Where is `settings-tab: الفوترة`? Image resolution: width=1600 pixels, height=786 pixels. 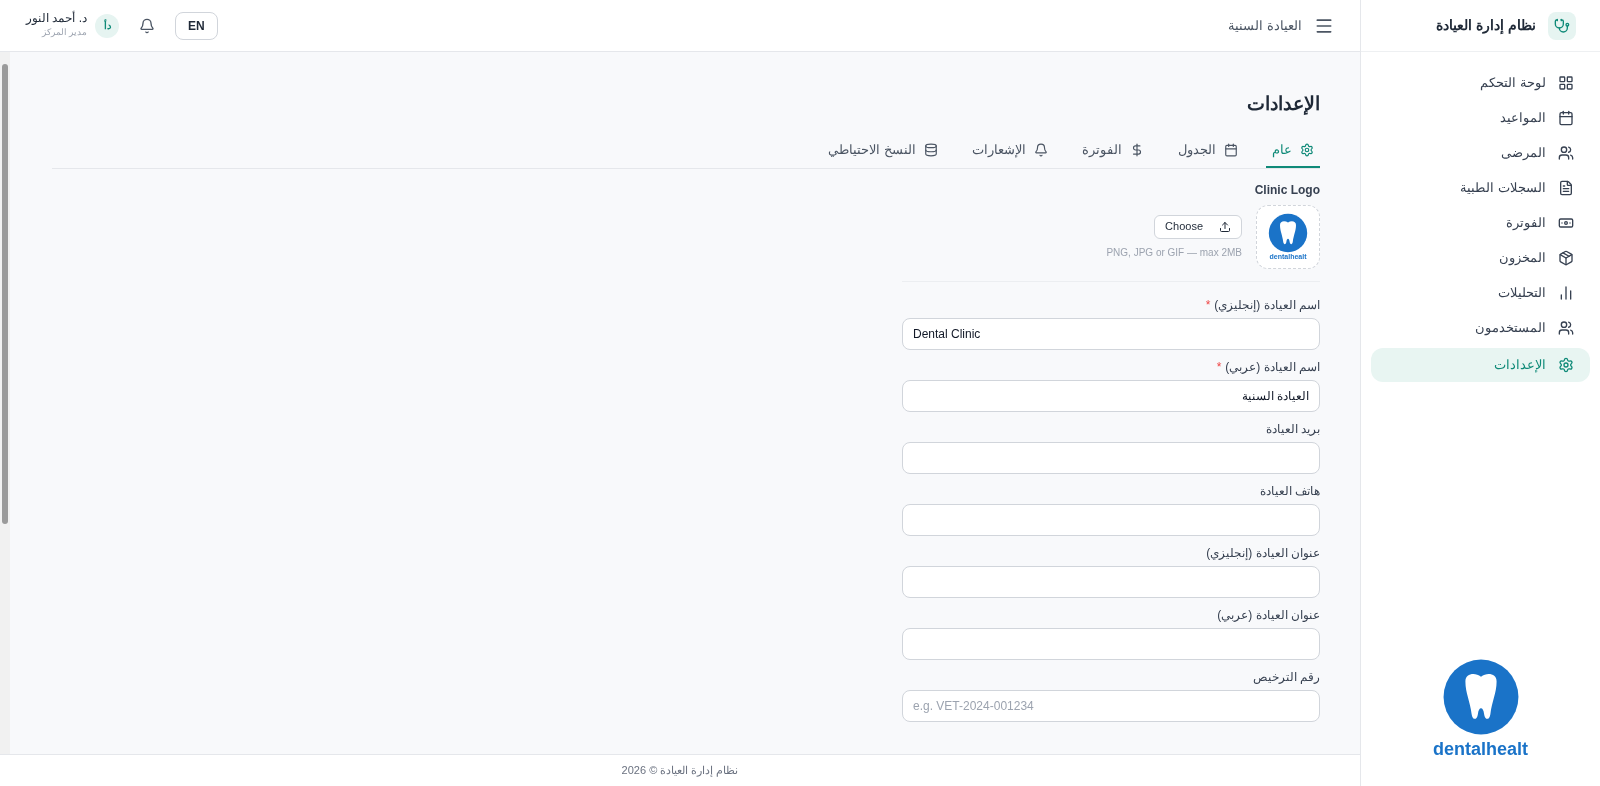 settings-tab: الفوترة is located at coordinates (1113, 151).